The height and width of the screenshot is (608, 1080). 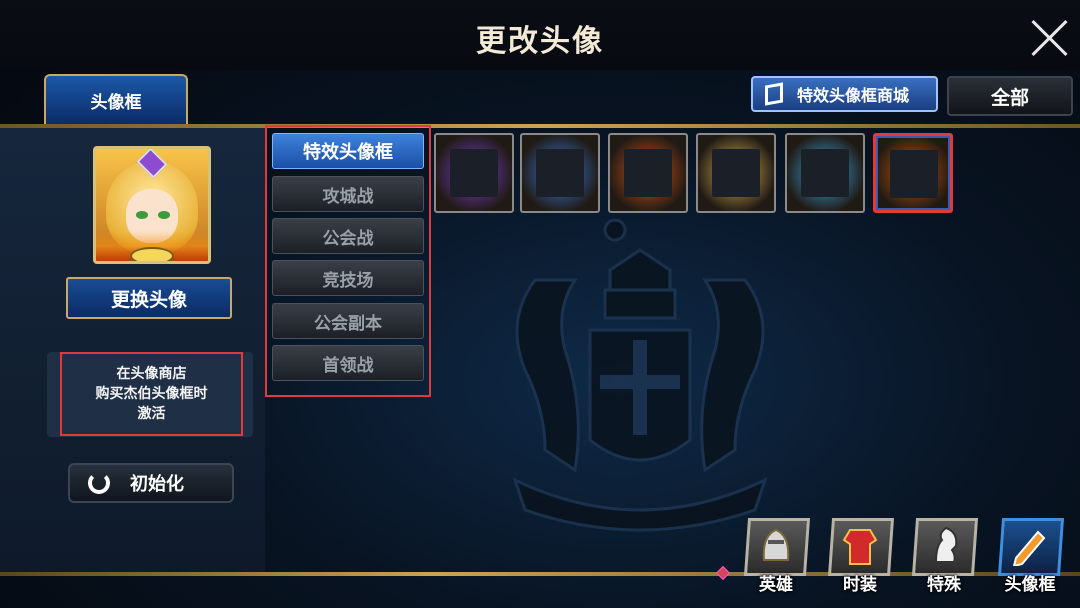 I want to click on nav-hero-label: 英雄, so click(x=776, y=585).